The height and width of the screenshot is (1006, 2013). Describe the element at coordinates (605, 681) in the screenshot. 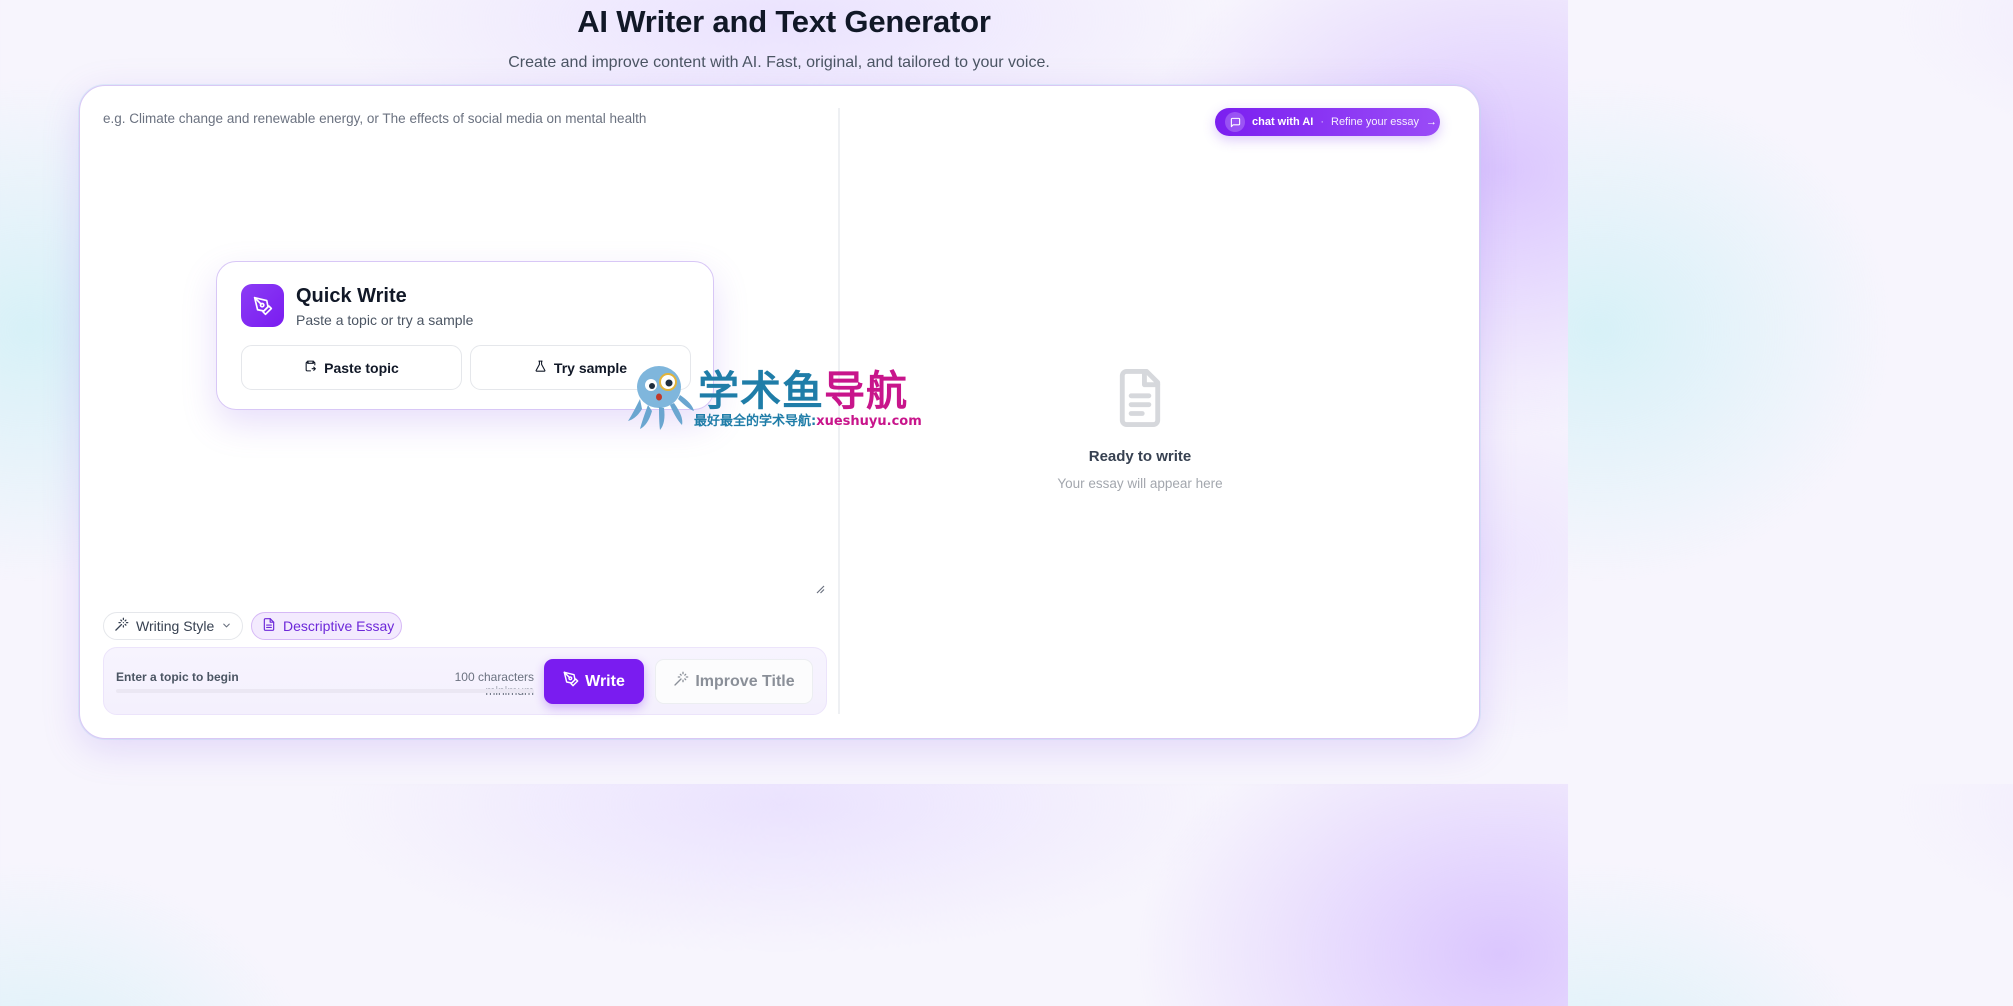

I see `write-button-label: Write` at that location.